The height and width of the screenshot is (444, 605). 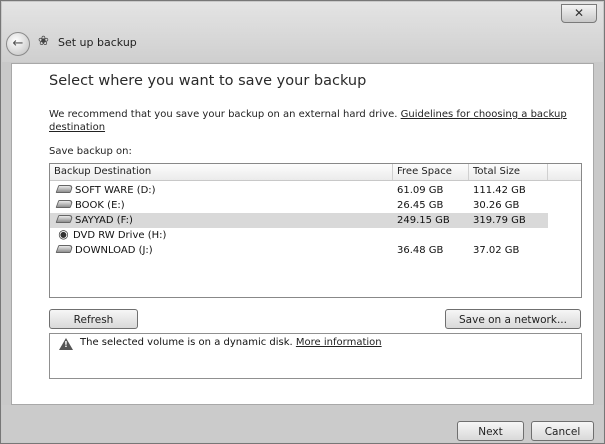 What do you see at coordinates (299, 250) in the screenshot?
I see `table-row: DOWNLOAD (J:) 36.48 GB 37.02 GB` at bounding box center [299, 250].